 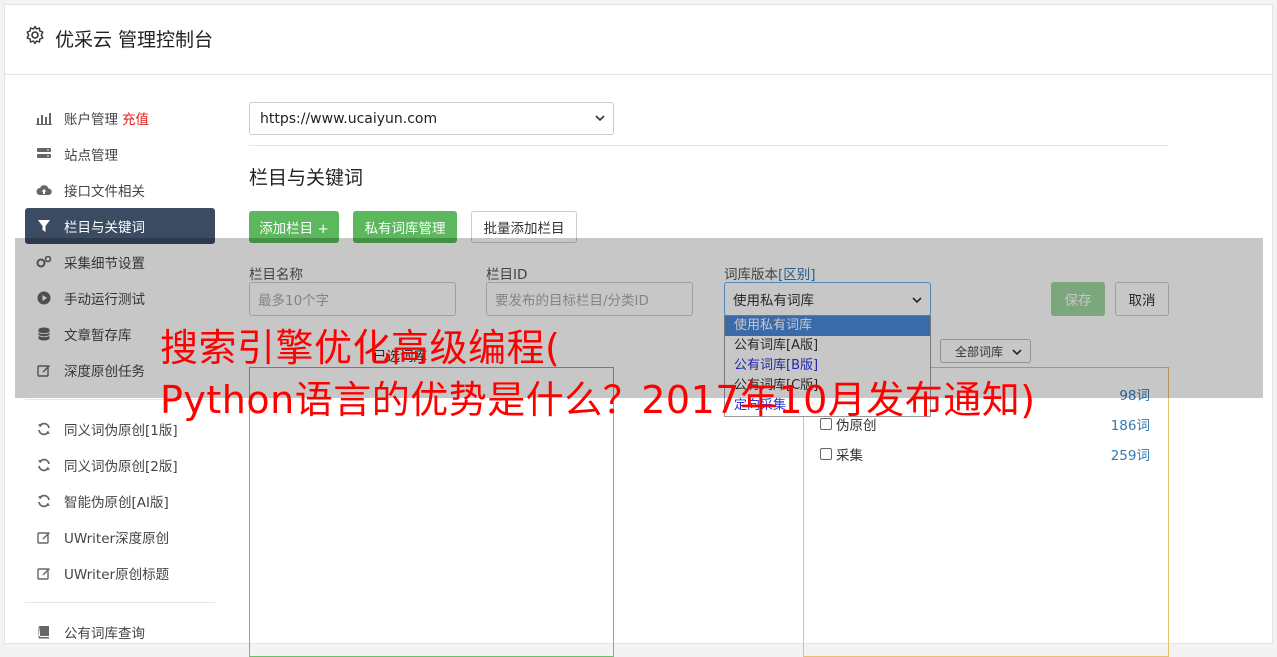 I want to click on library-count: 186词, so click(x=1130, y=426).